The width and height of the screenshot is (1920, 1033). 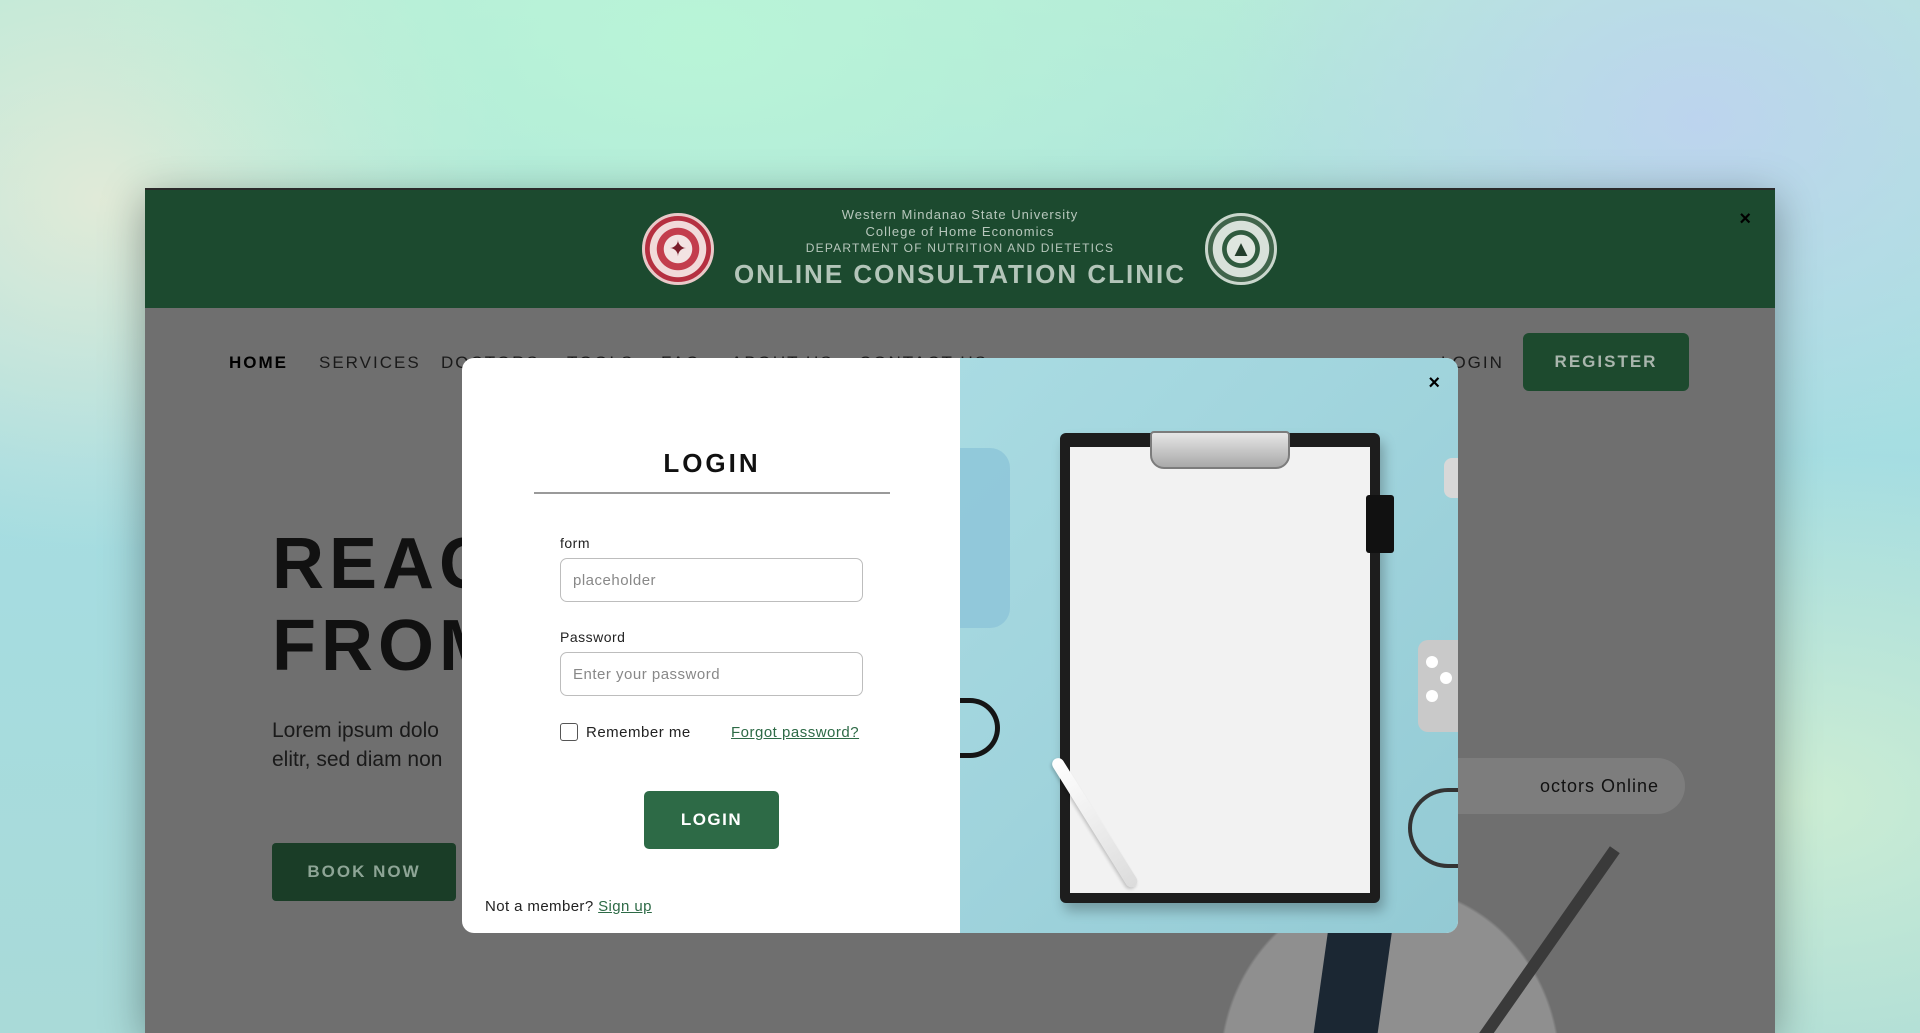 I want to click on clipboard-image: ×, so click(x=1209, y=645).